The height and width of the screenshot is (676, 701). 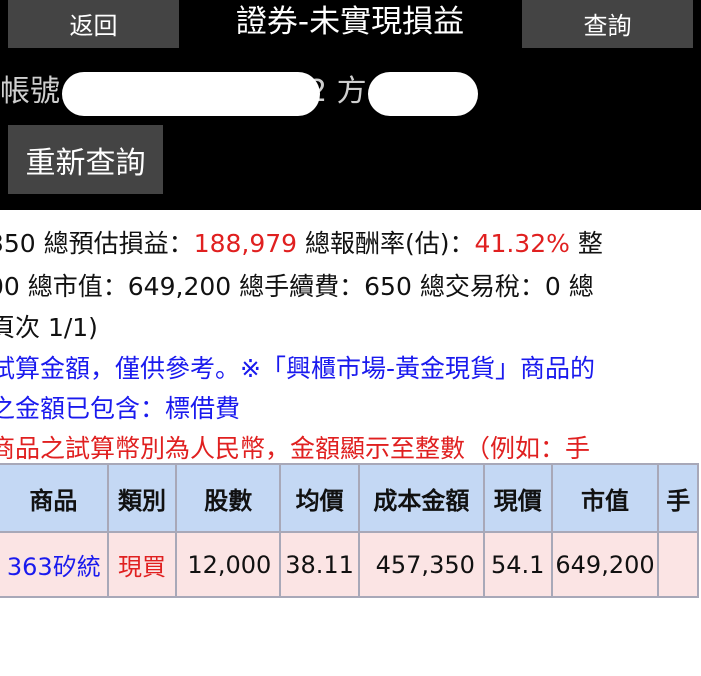 I want to click on back-button: 返回, so click(x=93, y=24).